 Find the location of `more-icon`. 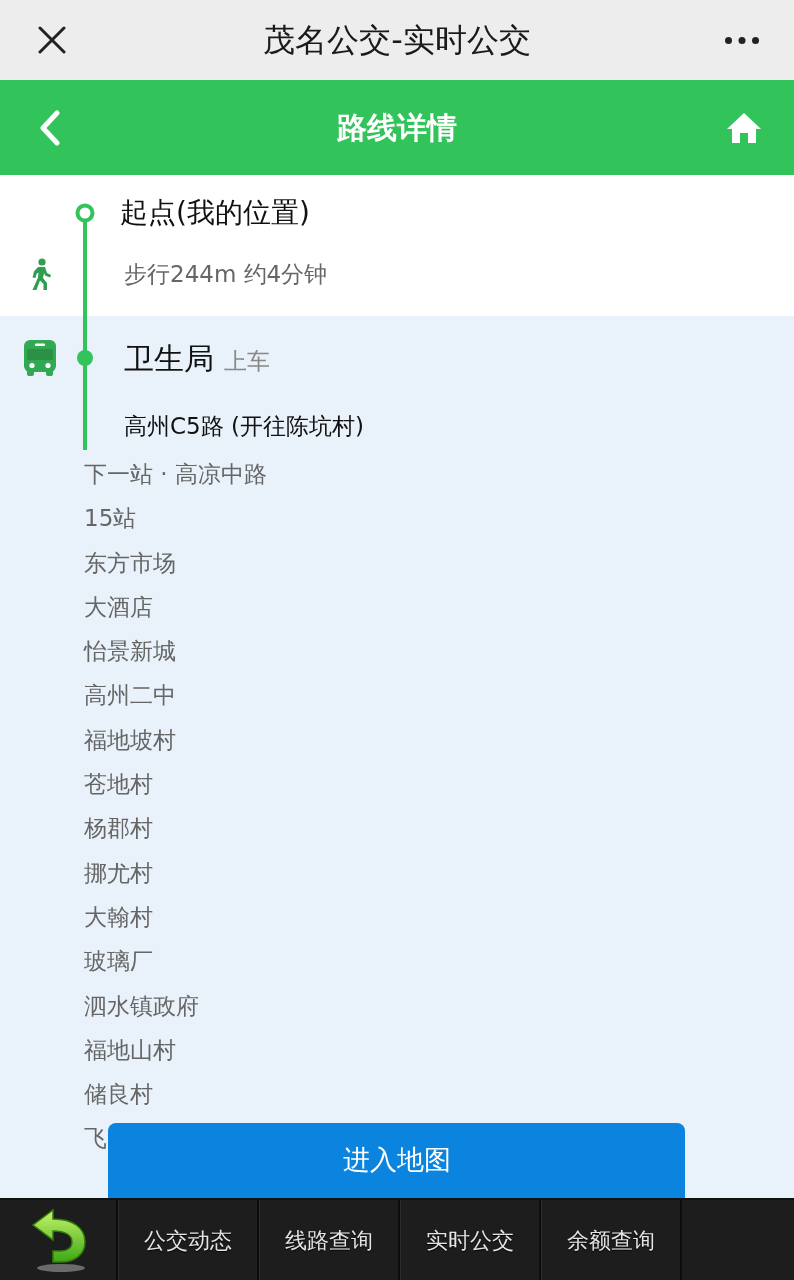

more-icon is located at coordinates (742, 40).